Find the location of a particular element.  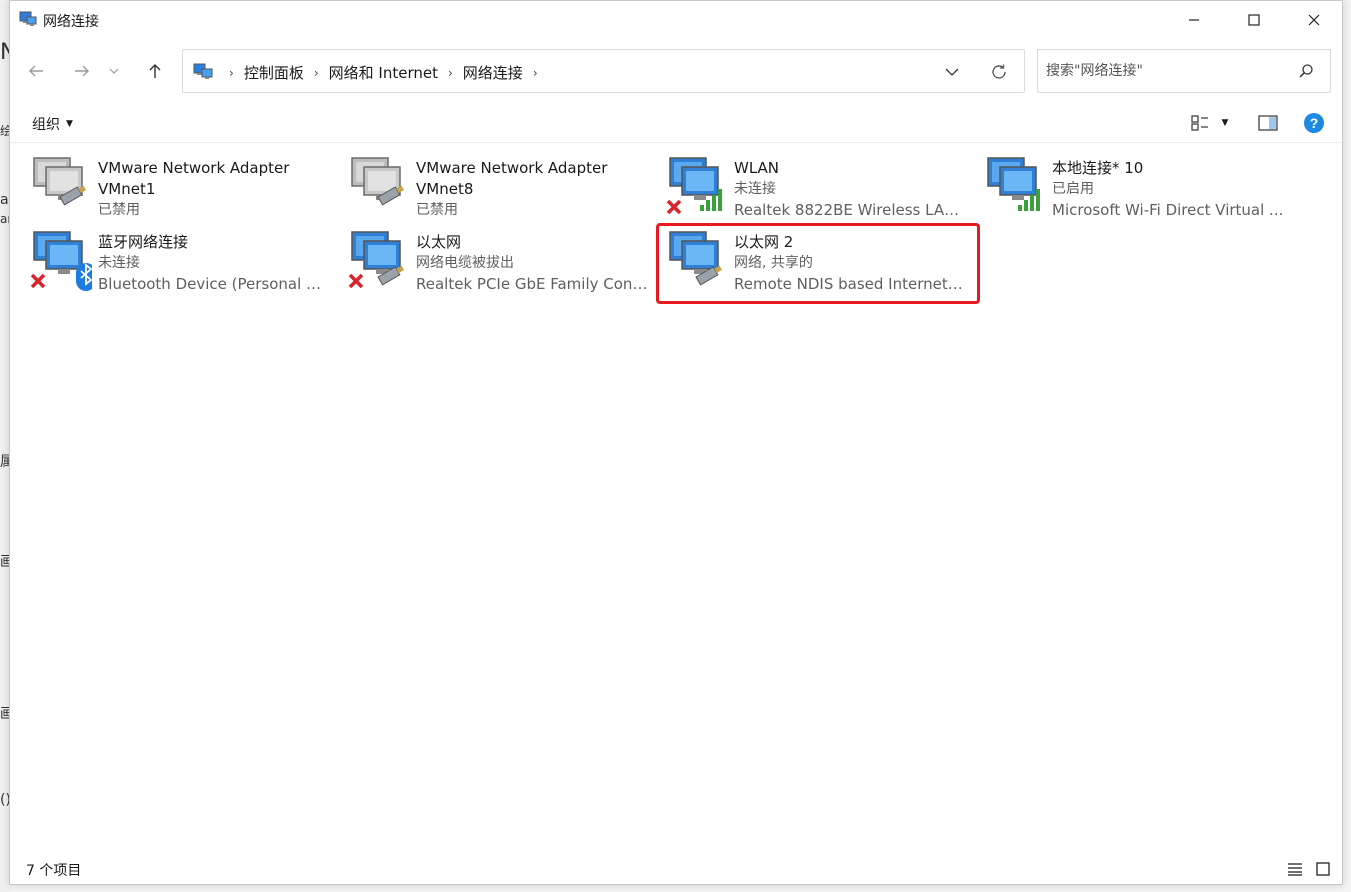

preview-pane-icon is located at coordinates (1268, 123).